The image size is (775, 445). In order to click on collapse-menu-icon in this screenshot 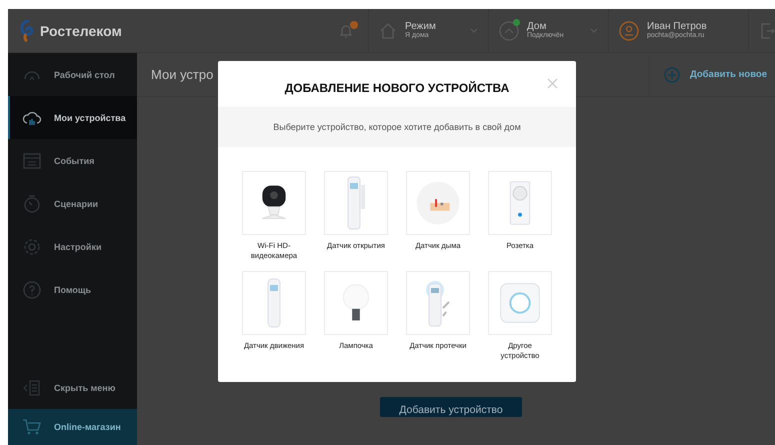, I will do `click(32, 388)`.